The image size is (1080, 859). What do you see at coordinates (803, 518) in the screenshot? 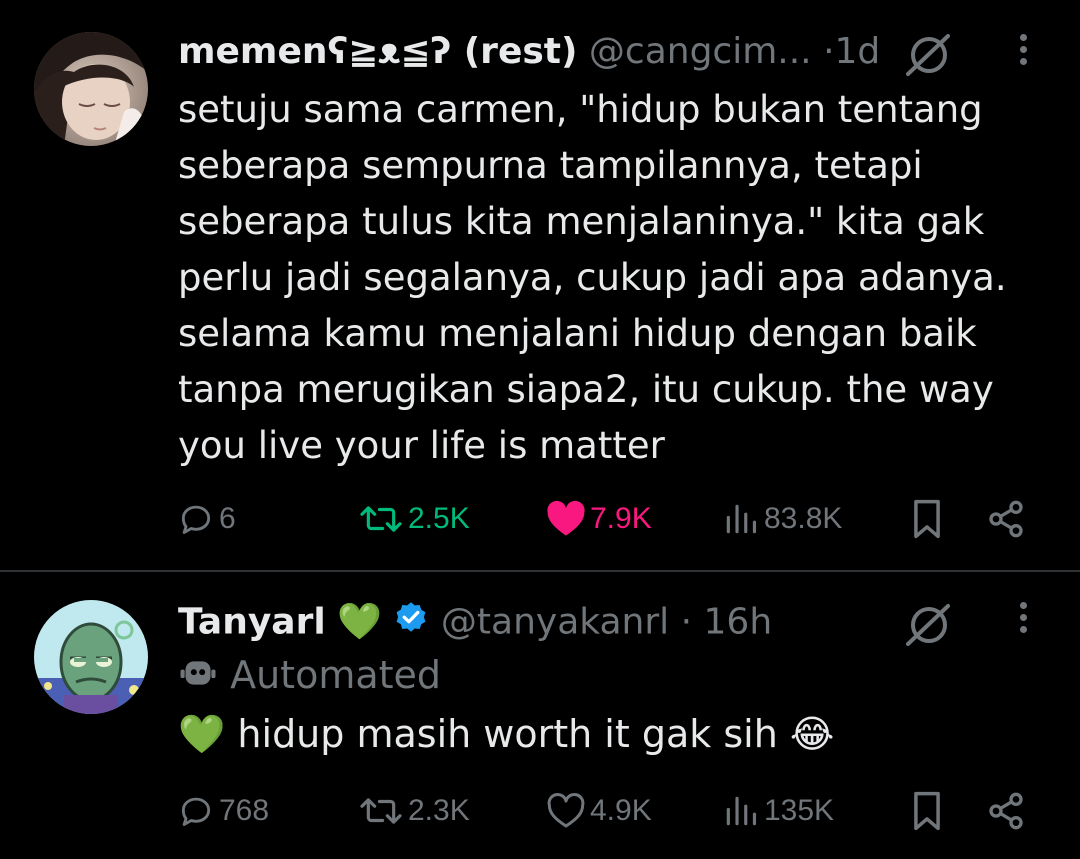
I see `views-count: 83.8K` at bounding box center [803, 518].